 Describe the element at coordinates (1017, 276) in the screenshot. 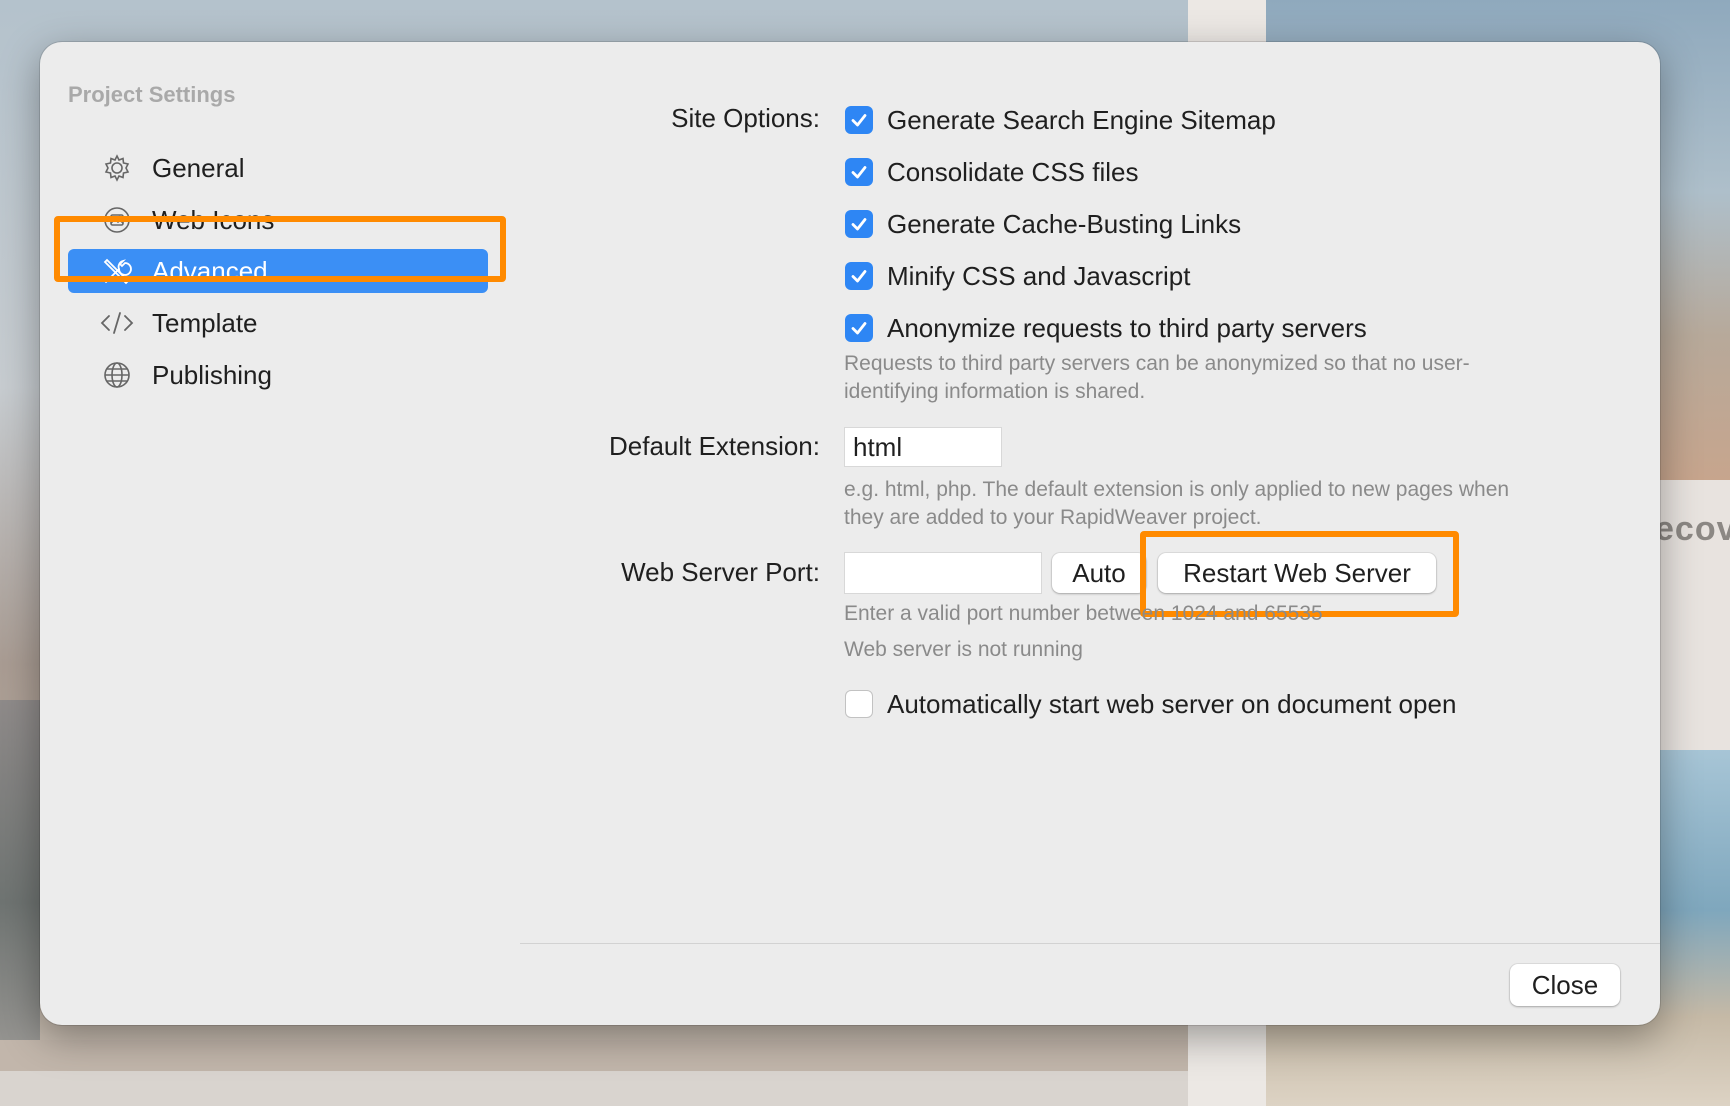

I see `option-minify: Minify CSS and Javascript` at that location.